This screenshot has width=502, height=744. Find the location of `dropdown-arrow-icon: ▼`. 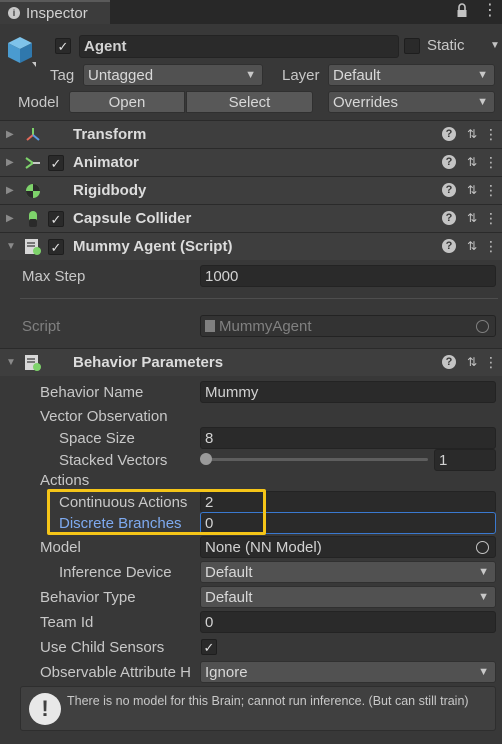

dropdown-arrow-icon: ▼ is located at coordinates (495, 45).